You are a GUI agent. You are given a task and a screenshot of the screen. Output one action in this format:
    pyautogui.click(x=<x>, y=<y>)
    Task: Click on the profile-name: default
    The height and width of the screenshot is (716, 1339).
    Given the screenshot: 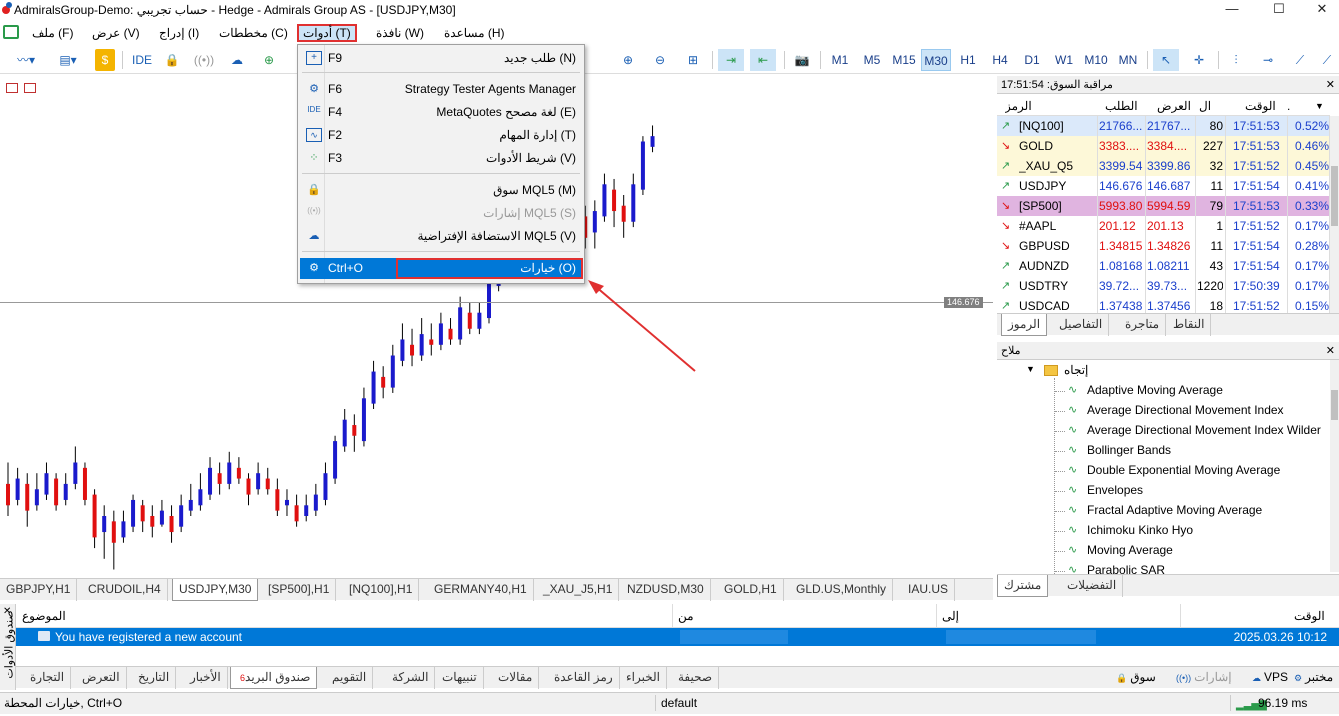 What is the action you would take?
    pyautogui.click(x=679, y=703)
    